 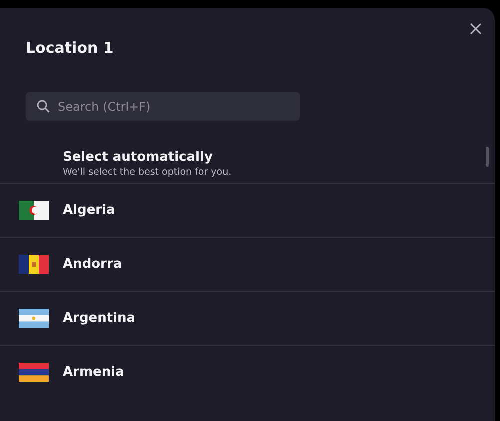 What do you see at coordinates (279, 157) in the screenshot?
I see `option-title: Select automatically` at bounding box center [279, 157].